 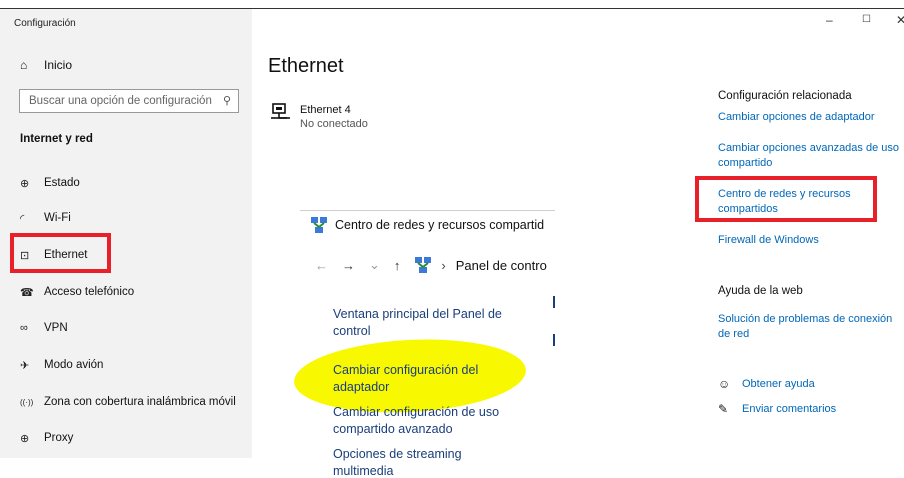 What do you see at coordinates (397, 265) in the screenshot?
I see `up-arrow-icon: ↑` at bounding box center [397, 265].